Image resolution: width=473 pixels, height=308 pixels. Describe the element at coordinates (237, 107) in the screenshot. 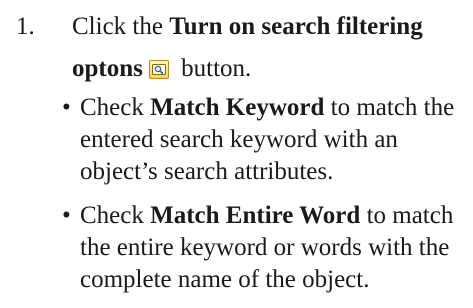

I see `option-name: Match Keyword` at that location.